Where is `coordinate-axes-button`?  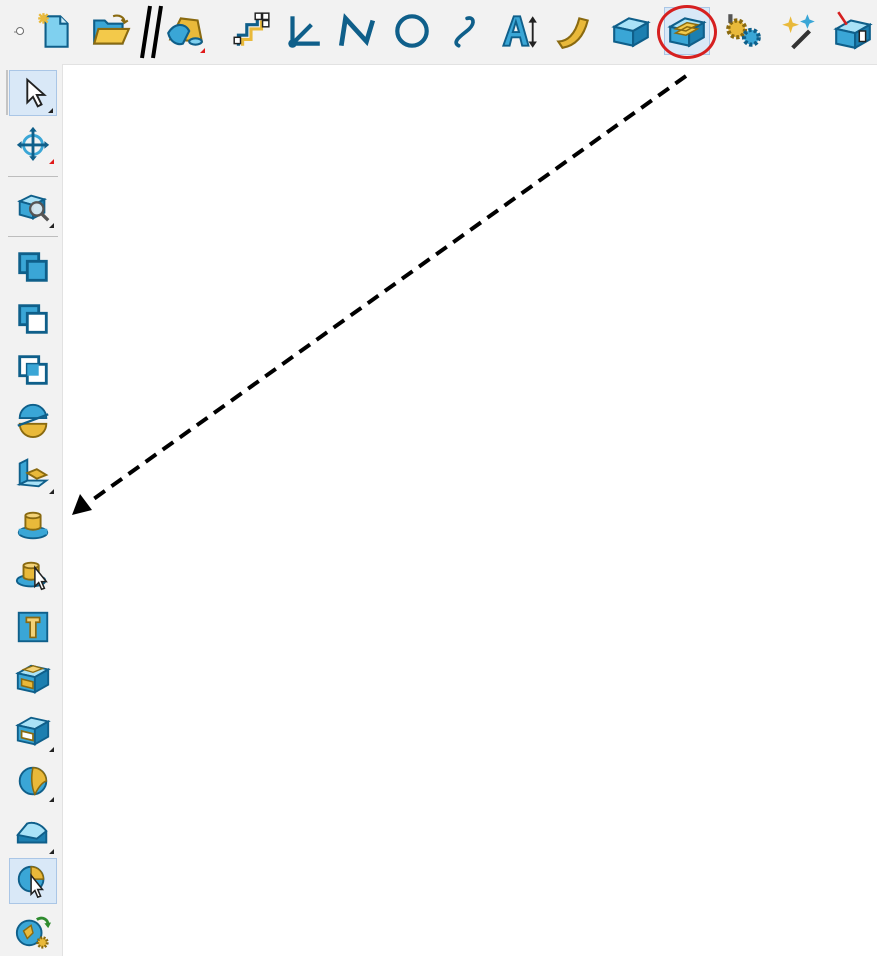 coordinate-axes-button is located at coordinates (303, 31).